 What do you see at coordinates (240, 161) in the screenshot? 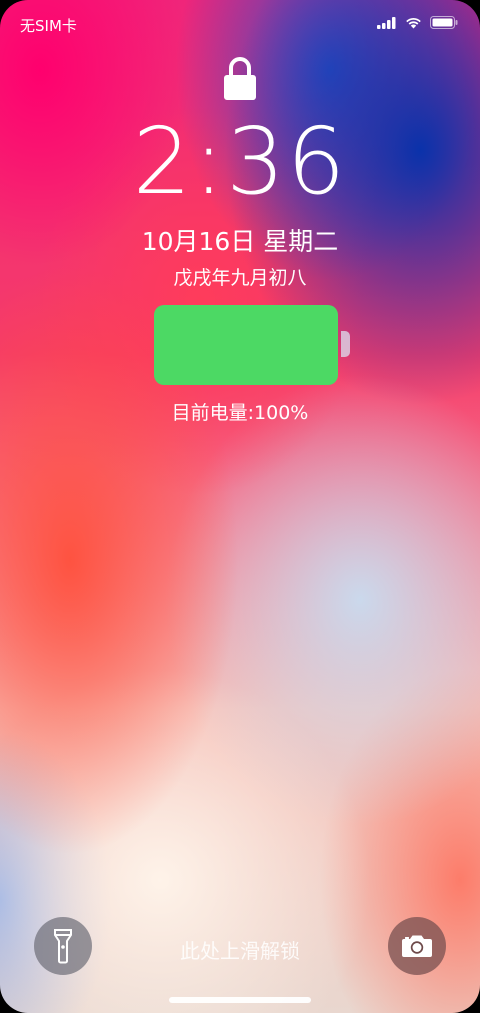
I see `clock-time: 2:36` at bounding box center [240, 161].